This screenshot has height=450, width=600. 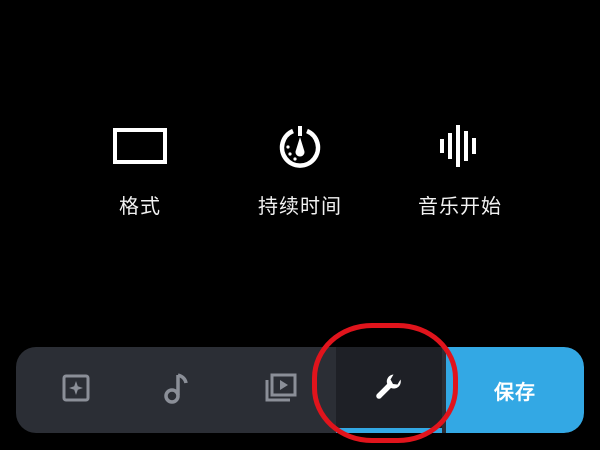 I want to click on wrench-icon, so click(x=389, y=390).